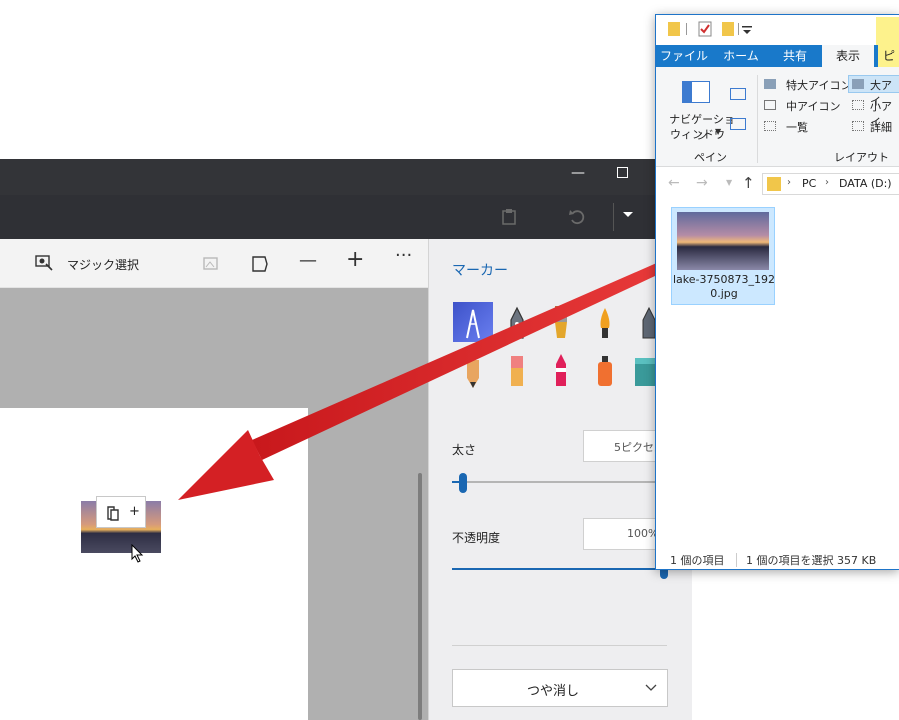 The width and height of the screenshot is (899, 720). What do you see at coordinates (697, 560) in the screenshot?
I see `status-count: 1 個の項目` at bounding box center [697, 560].